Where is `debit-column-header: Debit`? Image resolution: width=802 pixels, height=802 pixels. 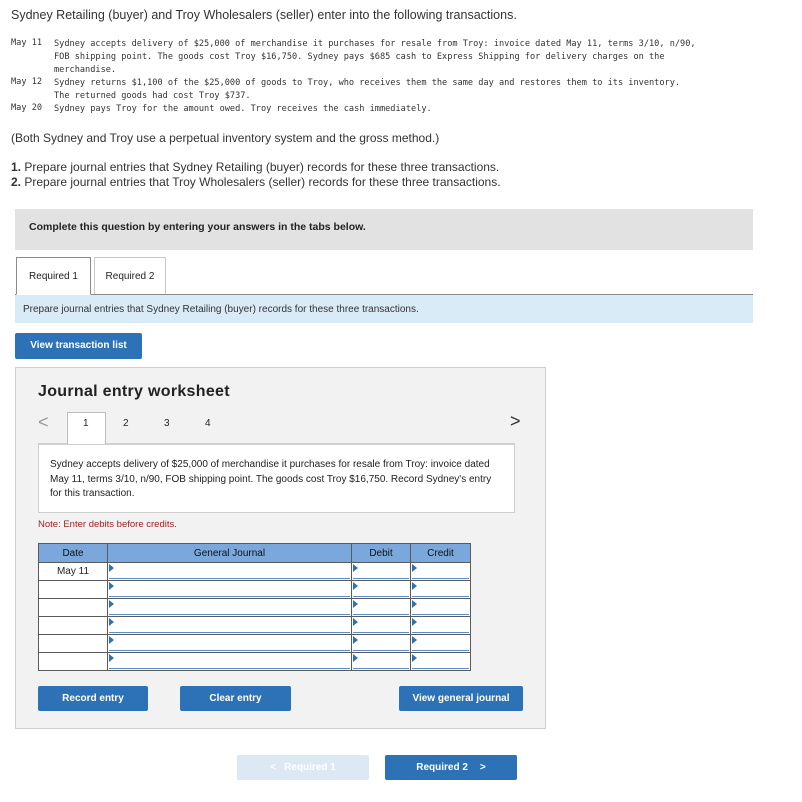 debit-column-header: Debit is located at coordinates (381, 553).